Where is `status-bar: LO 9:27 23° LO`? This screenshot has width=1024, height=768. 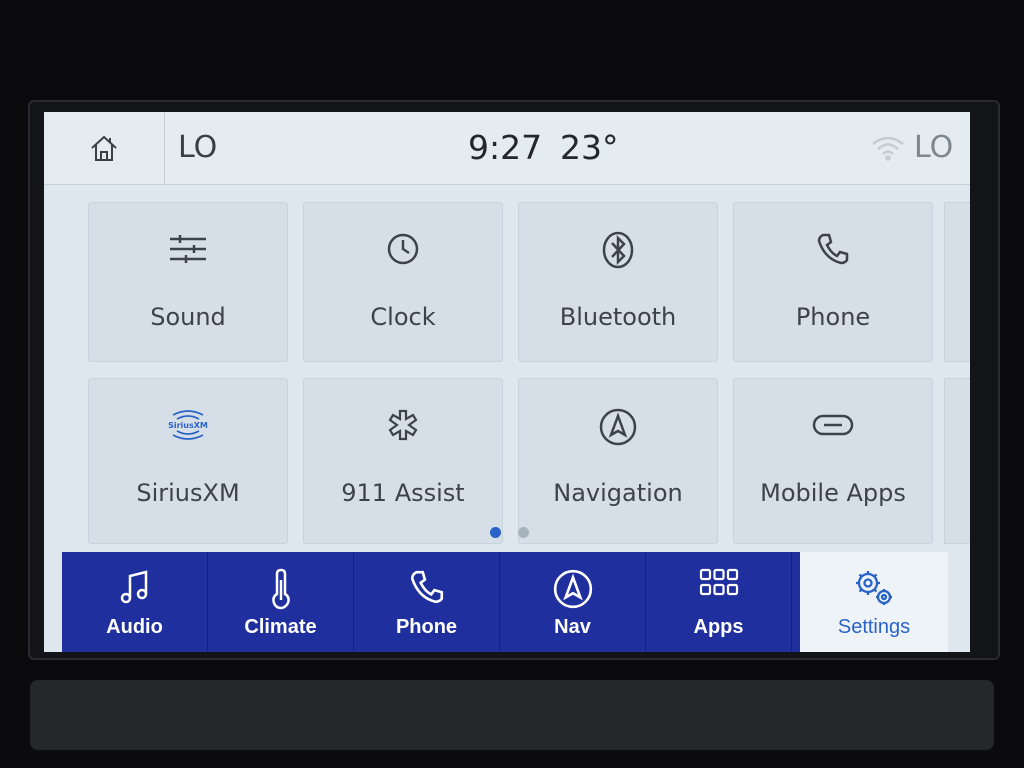
status-bar: LO 9:27 23° LO is located at coordinates (507, 148).